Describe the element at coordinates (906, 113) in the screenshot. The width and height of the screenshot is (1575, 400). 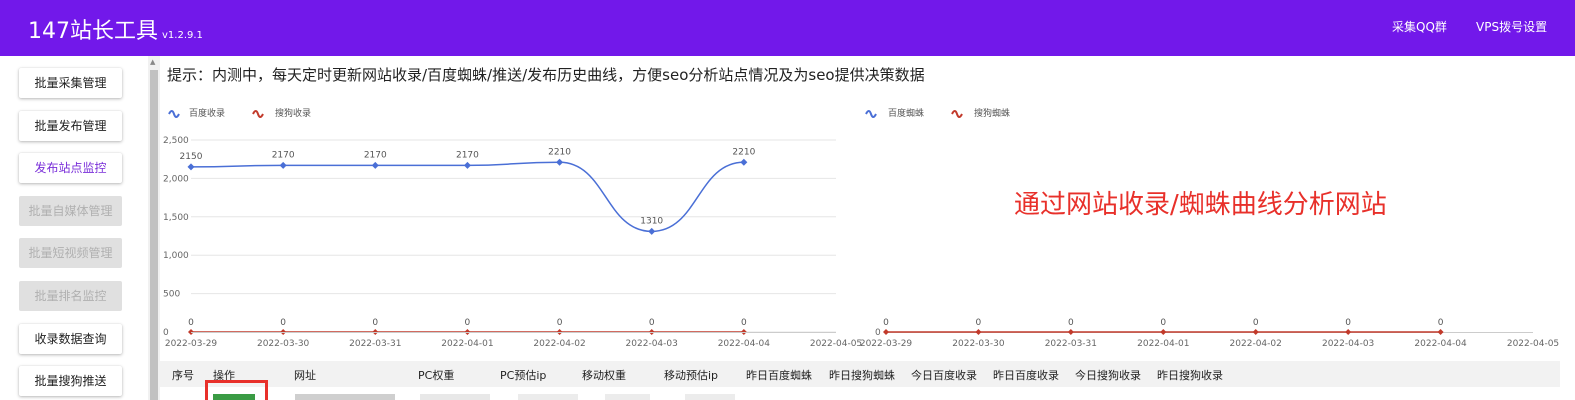
I see `legend-baidu-spider-label: 百度蜘蛛` at that location.